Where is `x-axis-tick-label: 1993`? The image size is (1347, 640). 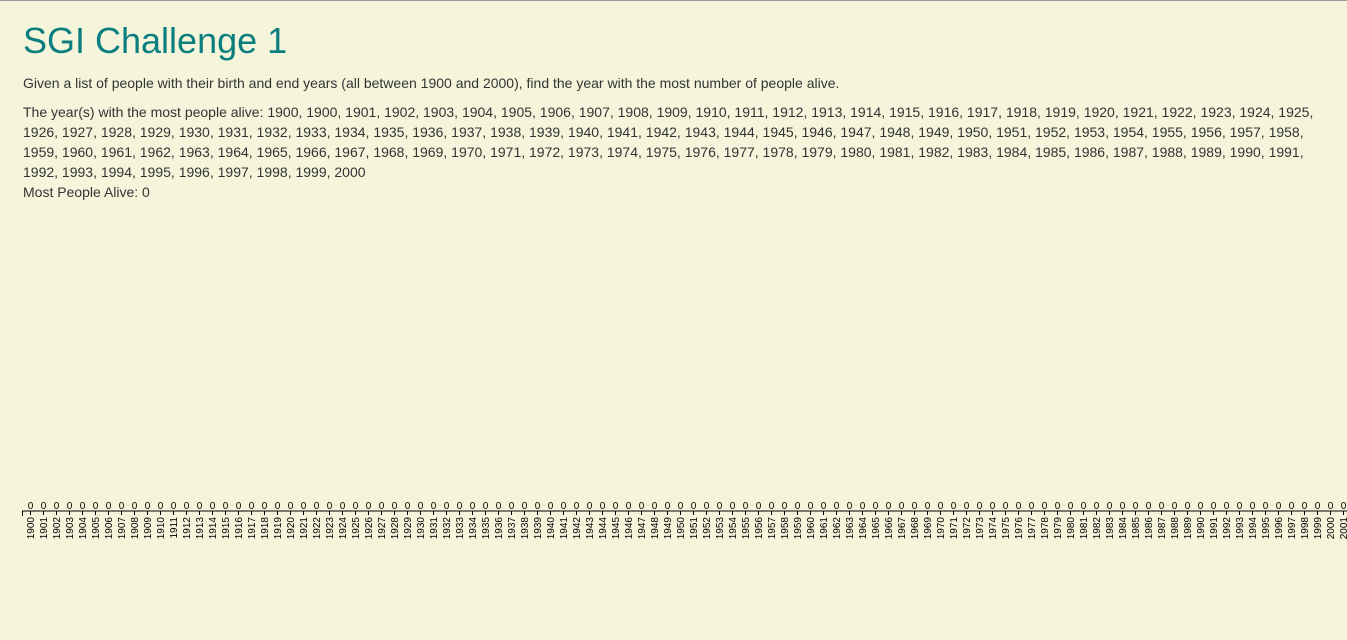
x-axis-tick-label: 1993 is located at coordinates (1240, 528).